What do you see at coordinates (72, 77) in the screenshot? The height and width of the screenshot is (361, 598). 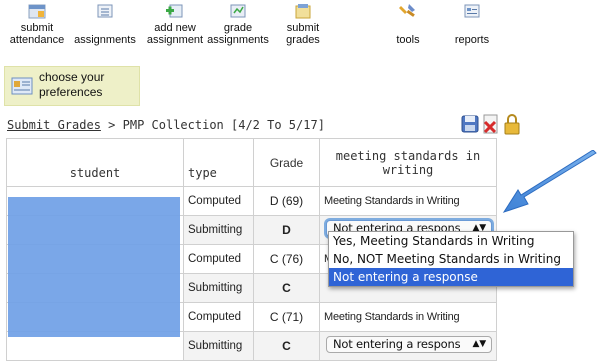 I see `preferences-label-line1: choose your` at bounding box center [72, 77].